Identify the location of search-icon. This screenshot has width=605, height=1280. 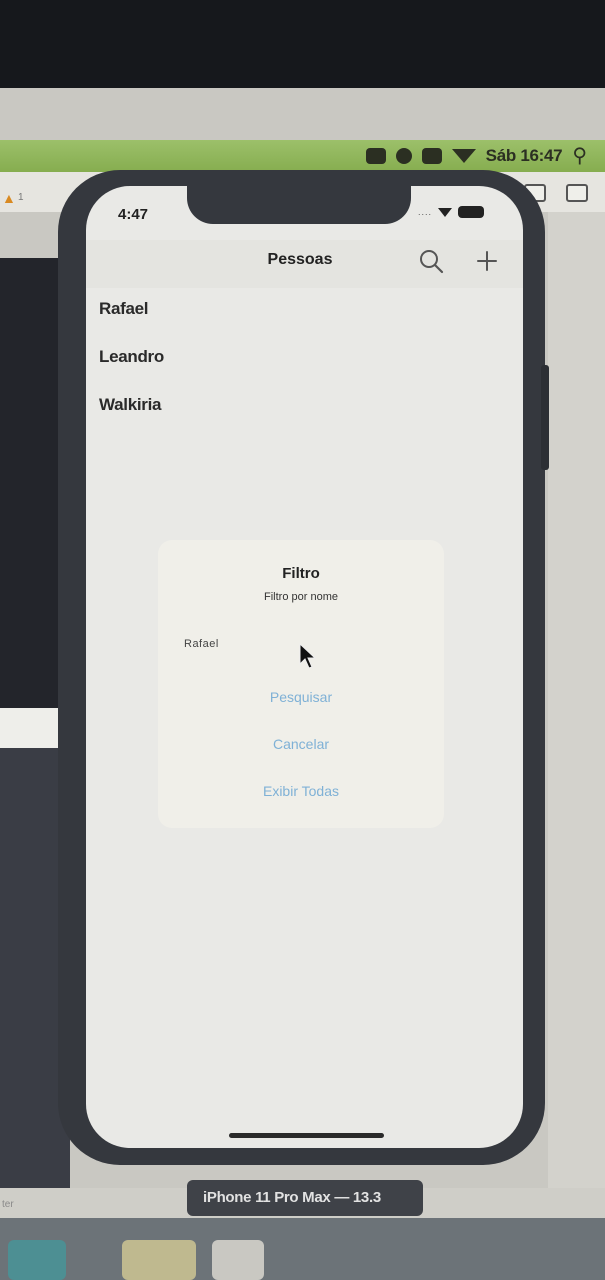
(432, 262).